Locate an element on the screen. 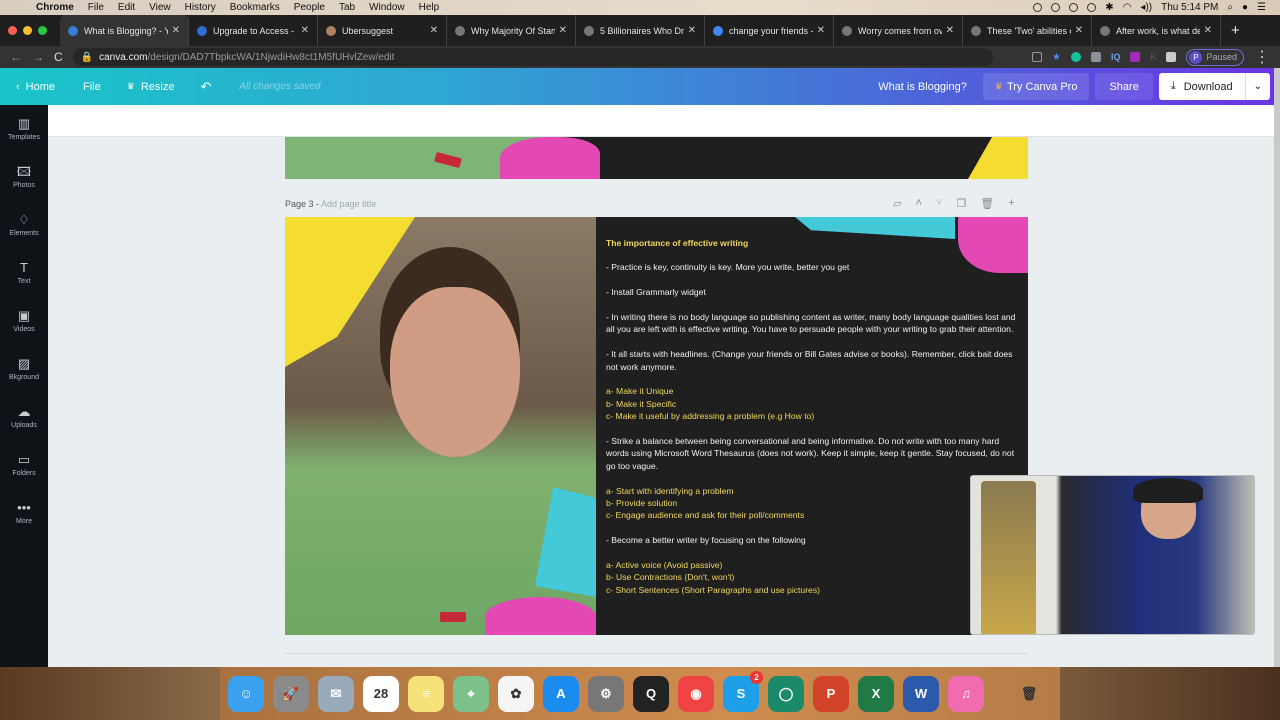  dock-mail-icon: ✉ is located at coordinates (336, 693).